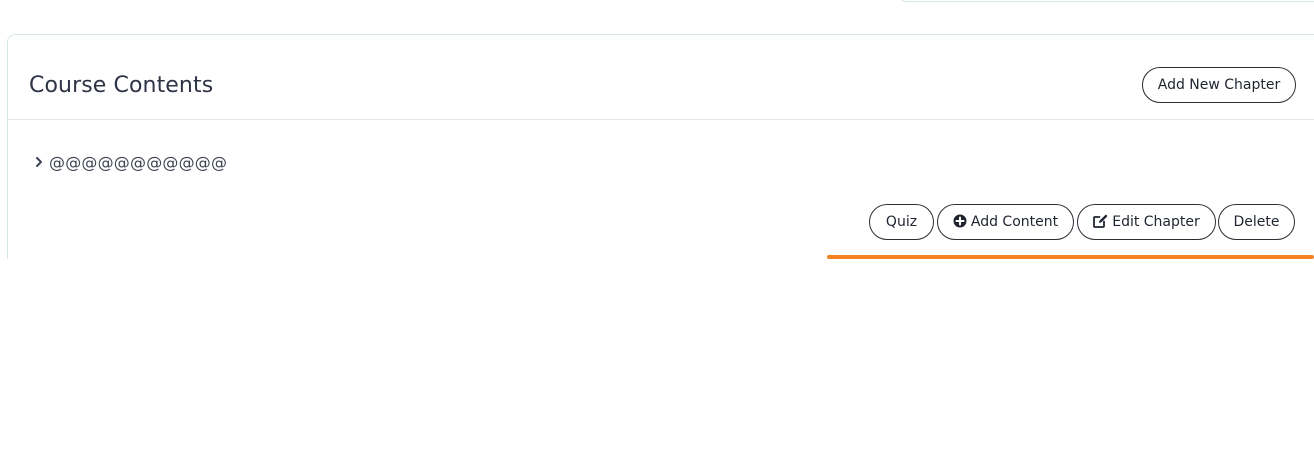  I want to click on chapter-toggle: @@@@@@@@@@@, so click(130, 162).